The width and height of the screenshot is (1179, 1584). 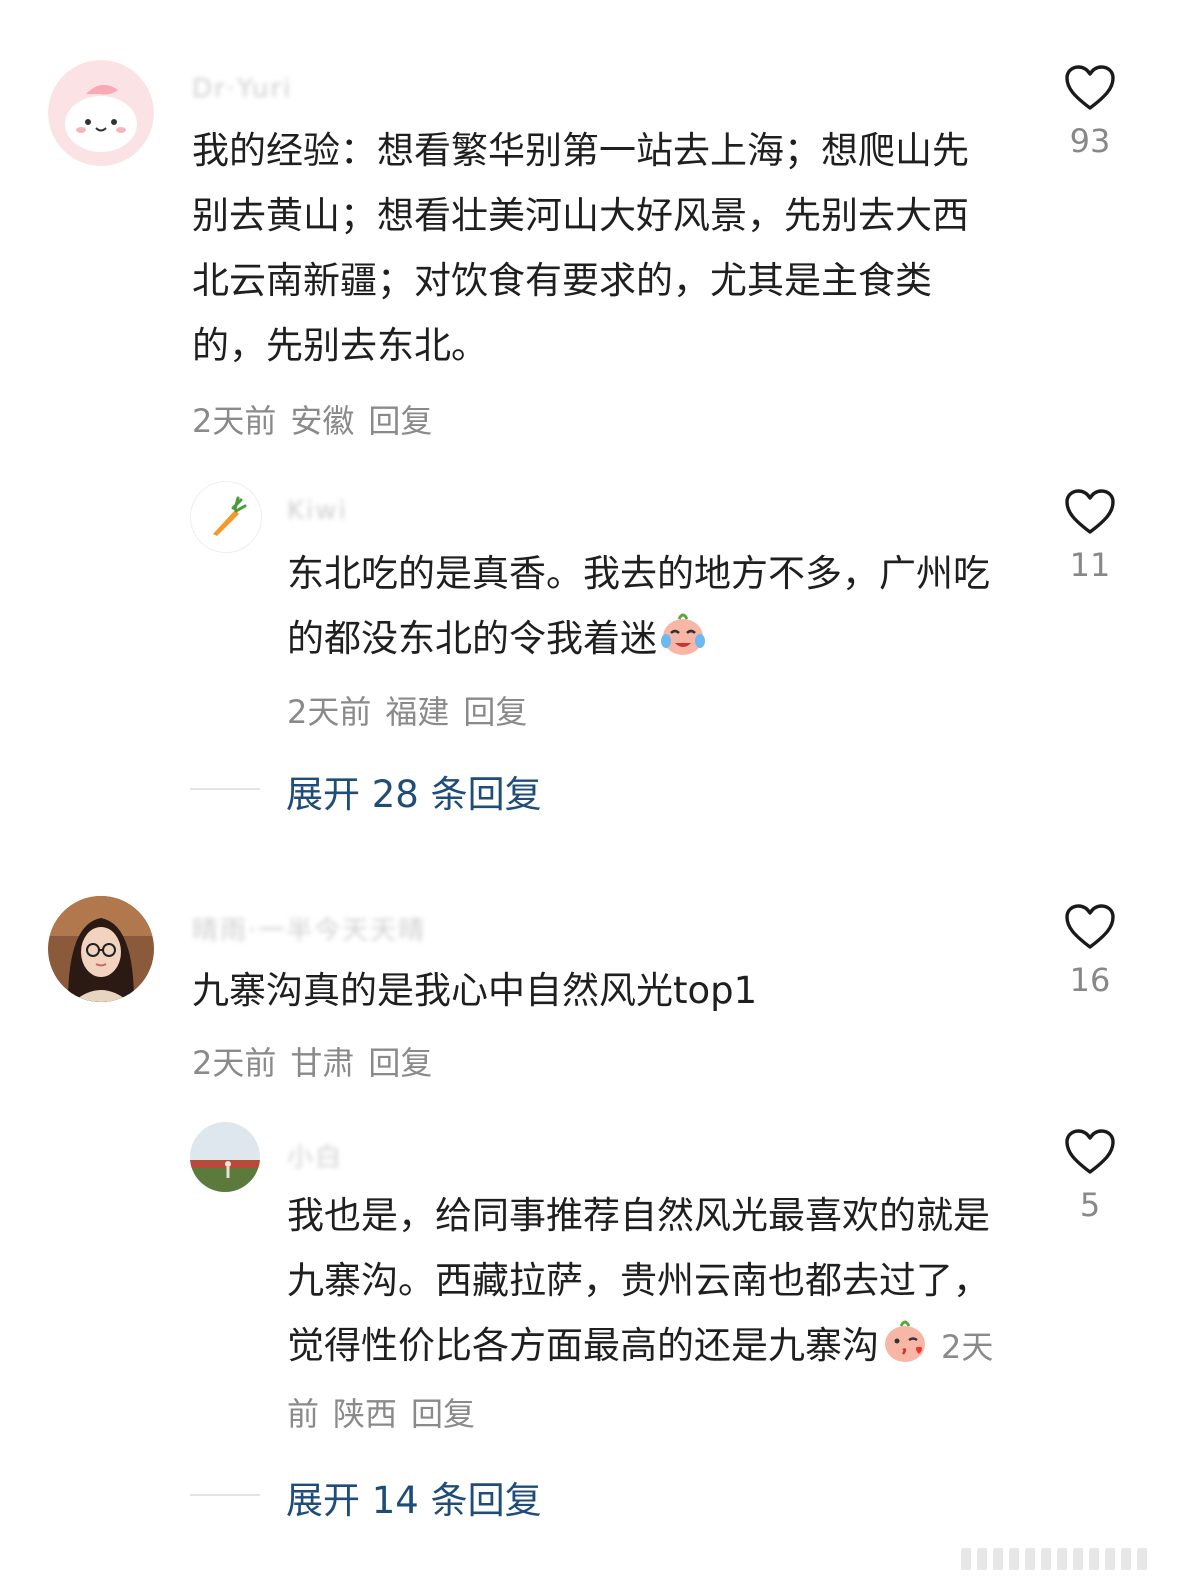 What do you see at coordinates (1090, 565) in the screenshot?
I see `like-count: 11` at bounding box center [1090, 565].